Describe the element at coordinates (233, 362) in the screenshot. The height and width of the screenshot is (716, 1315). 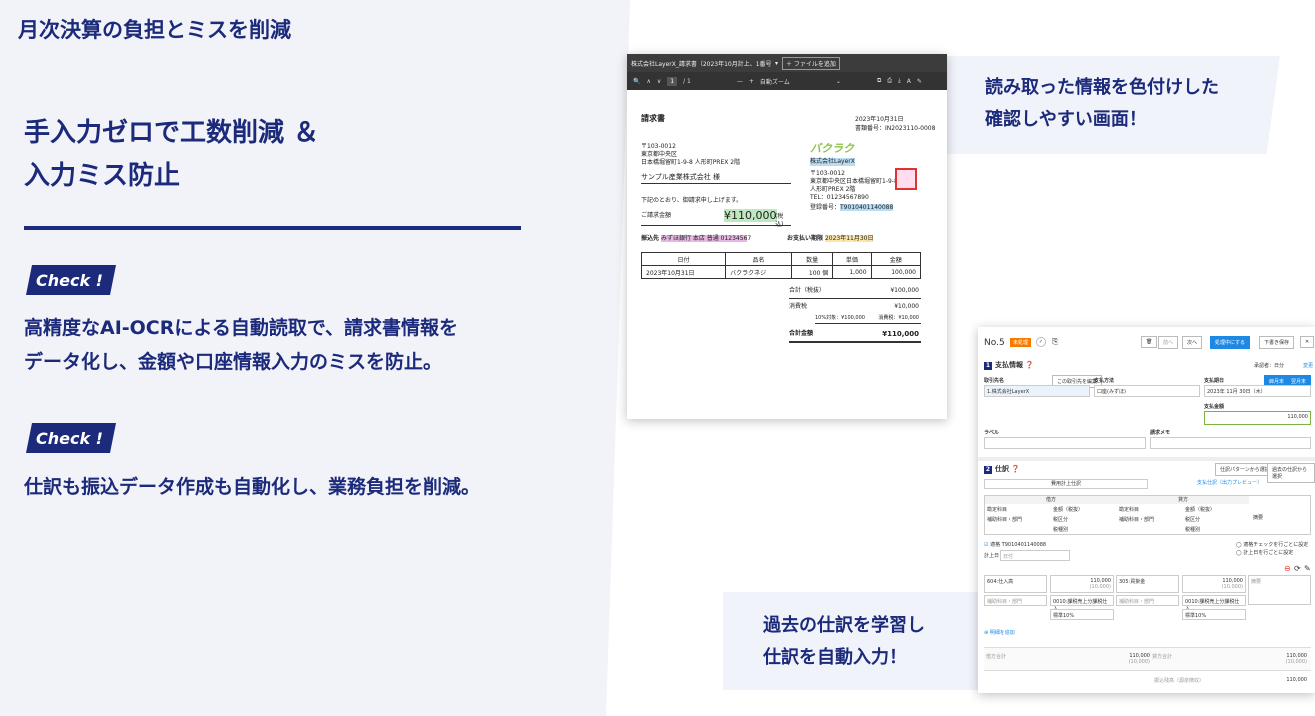
I see `description-1-line2: データ化し、金額や口座情報入力のミスを防止。` at that location.